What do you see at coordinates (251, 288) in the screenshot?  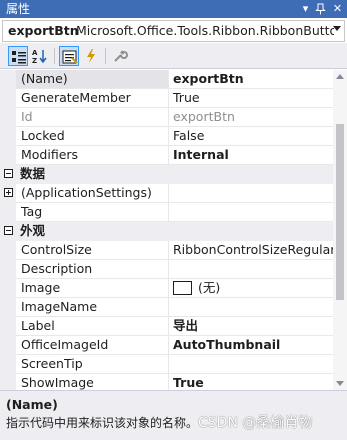 I see `property-value-image: (无)` at bounding box center [251, 288].